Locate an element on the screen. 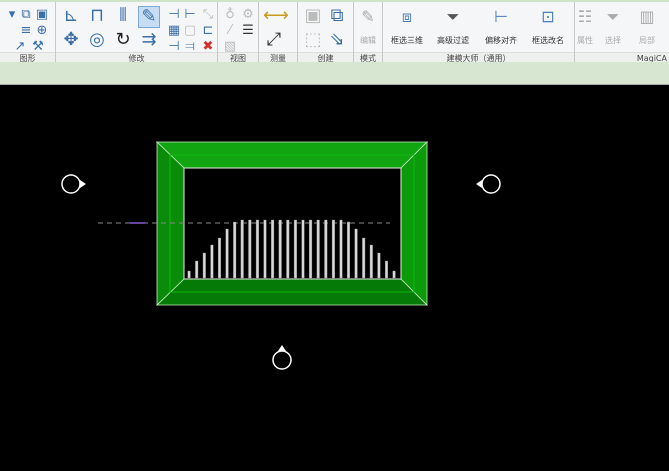  scale-icon: ⤡ is located at coordinates (208, 15).